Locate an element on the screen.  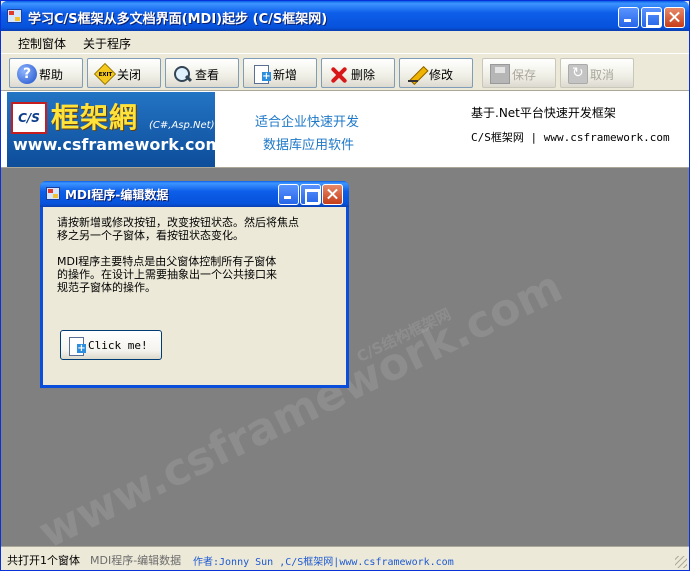
delete-button: 删除 is located at coordinates (358, 73).